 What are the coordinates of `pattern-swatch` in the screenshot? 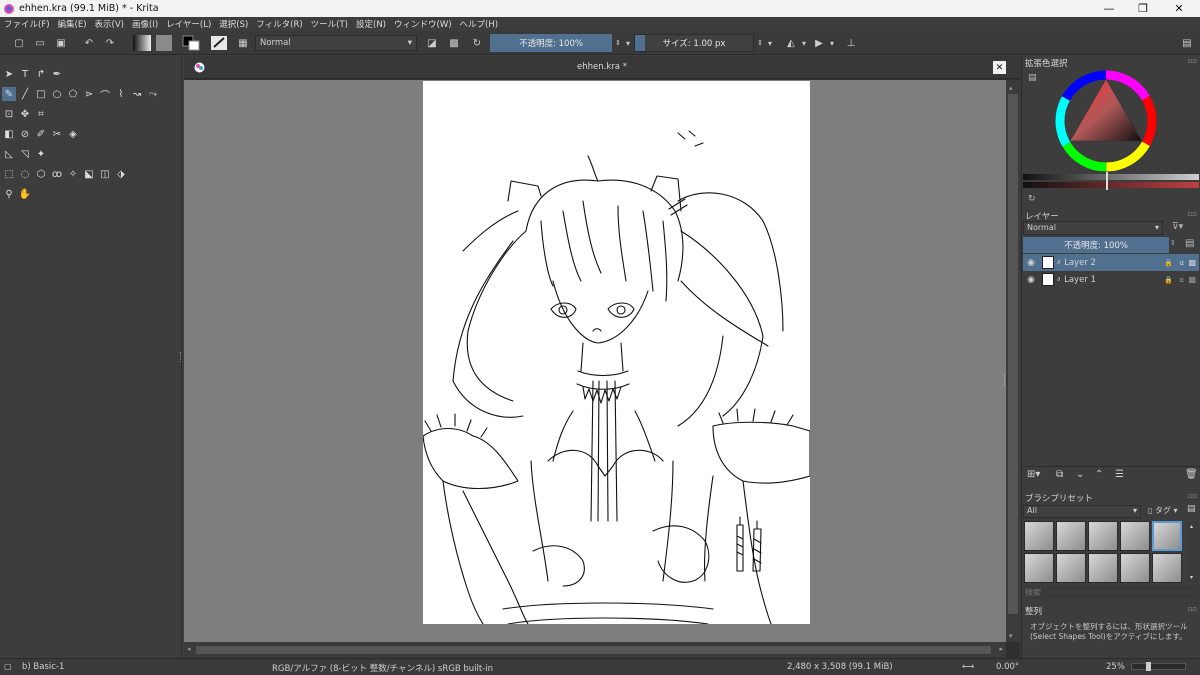 It's located at (164, 43).